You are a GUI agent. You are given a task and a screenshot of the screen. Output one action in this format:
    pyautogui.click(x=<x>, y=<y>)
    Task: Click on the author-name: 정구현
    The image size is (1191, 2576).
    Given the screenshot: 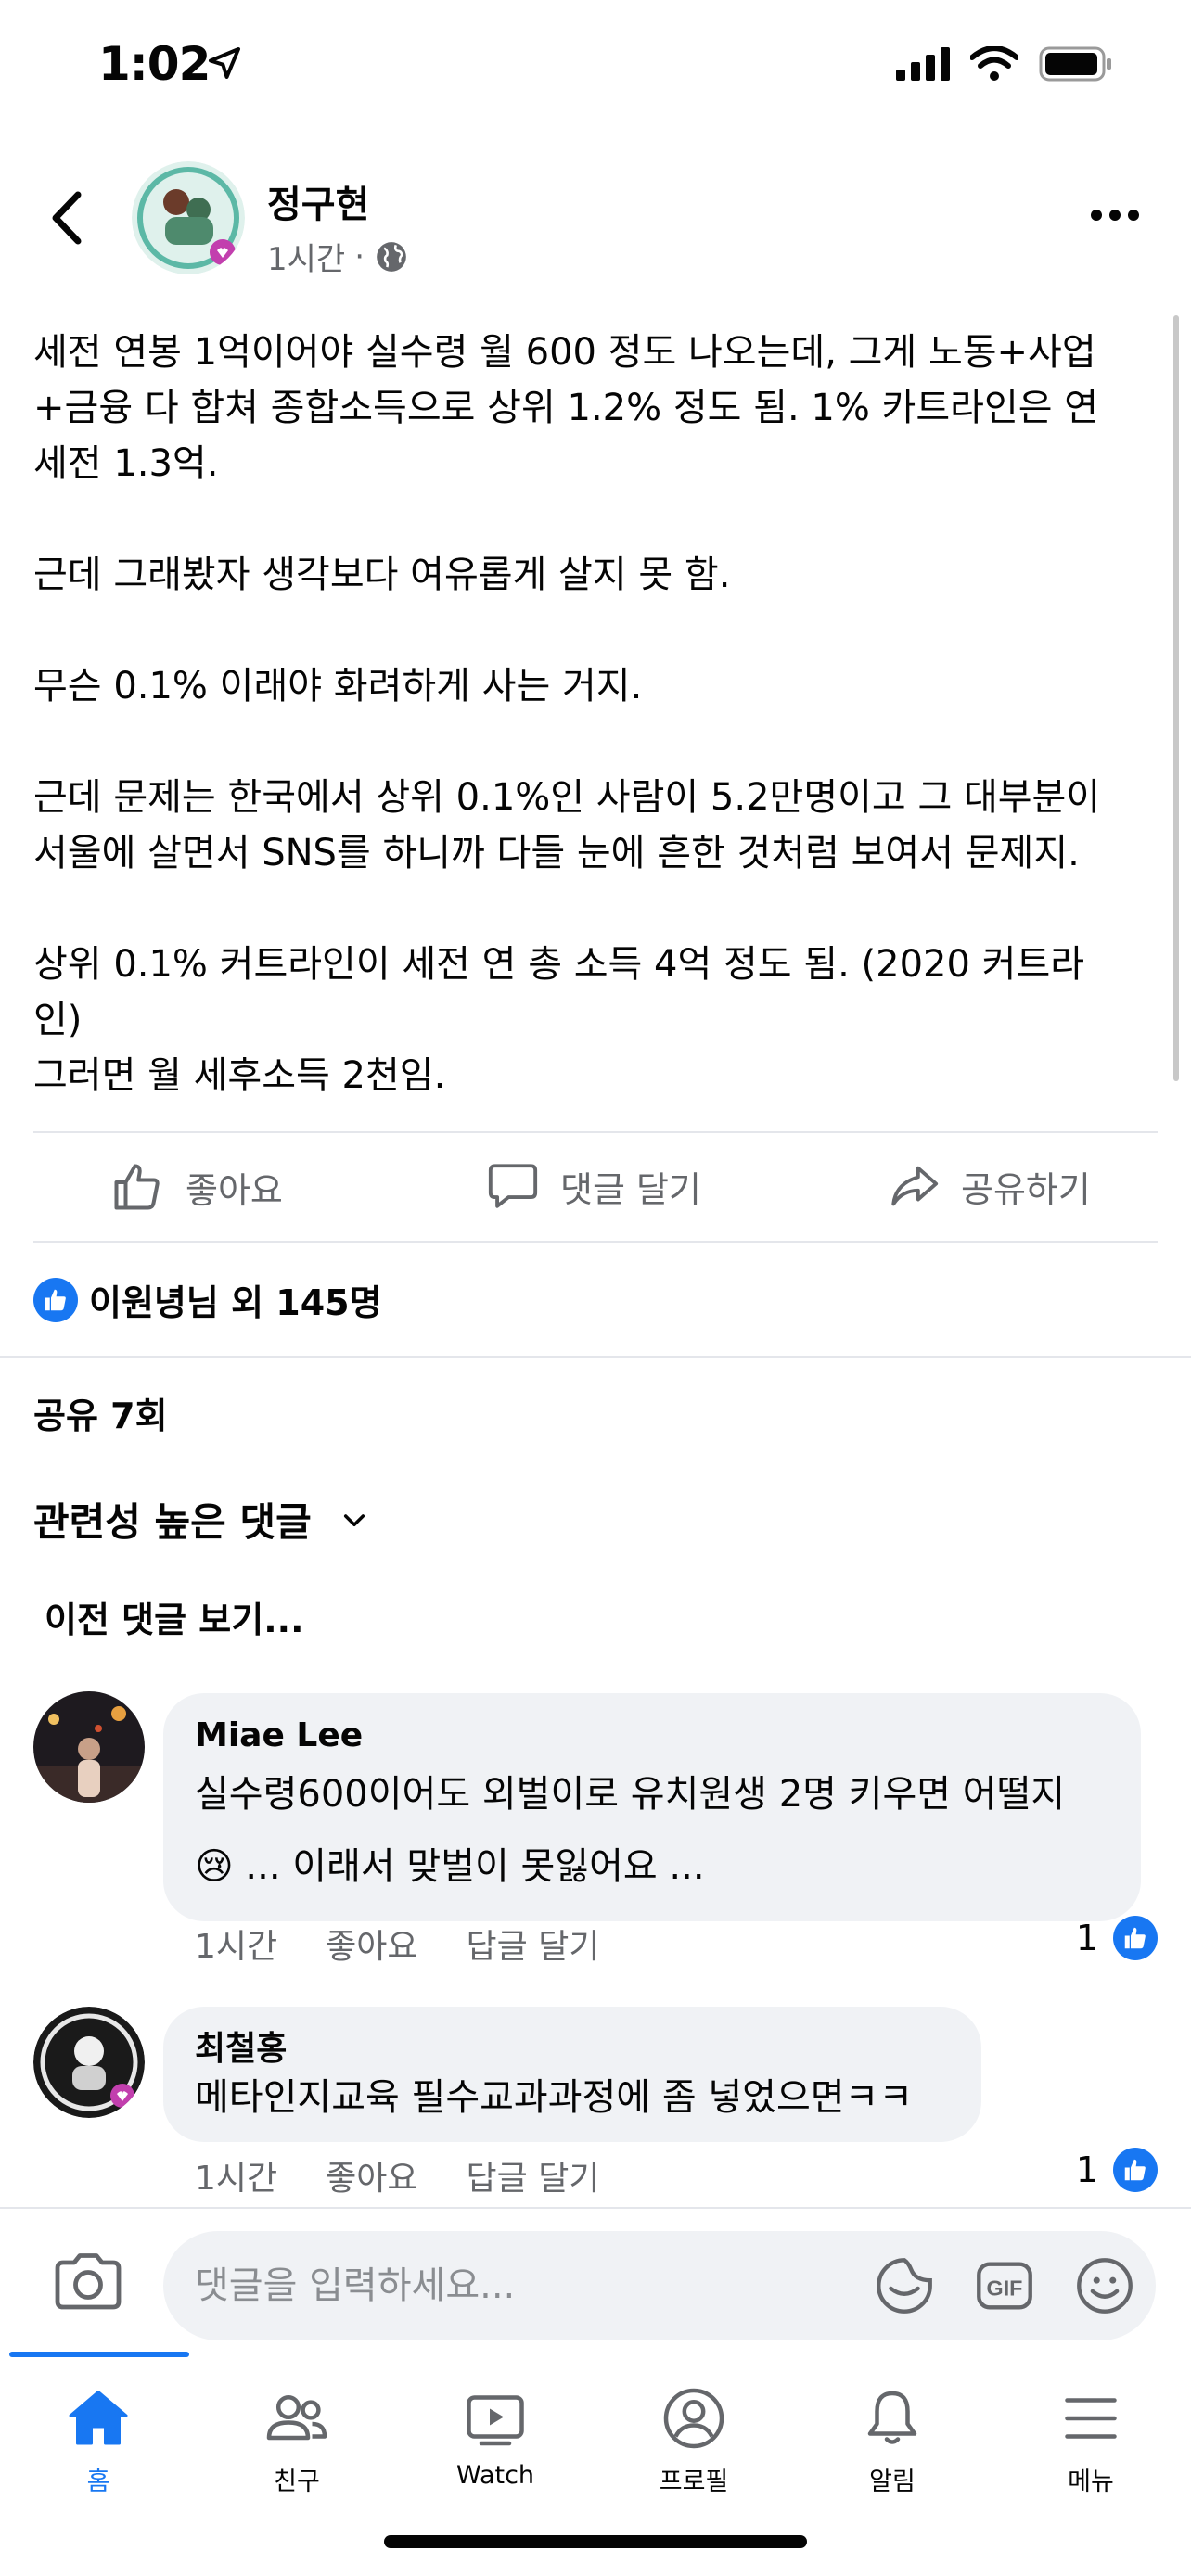 What is the action you would take?
    pyautogui.click(x=318, y=201)
    